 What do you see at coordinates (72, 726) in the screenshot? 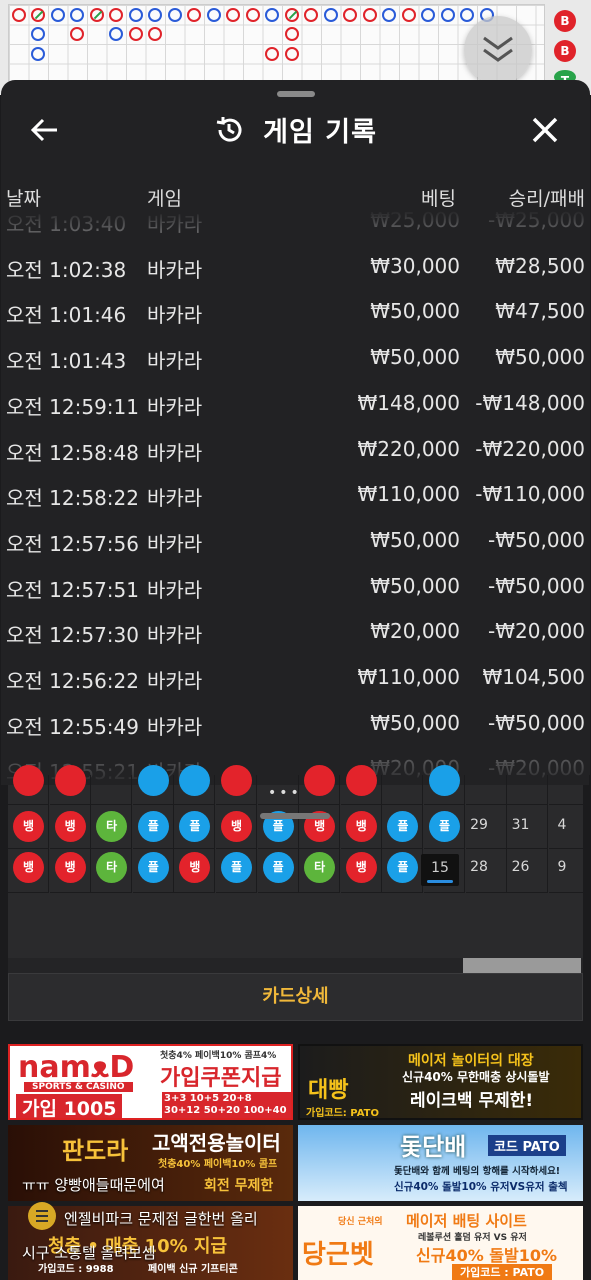
I see `row-date: 오전 12:55:49` at bounding box center [72, 726].